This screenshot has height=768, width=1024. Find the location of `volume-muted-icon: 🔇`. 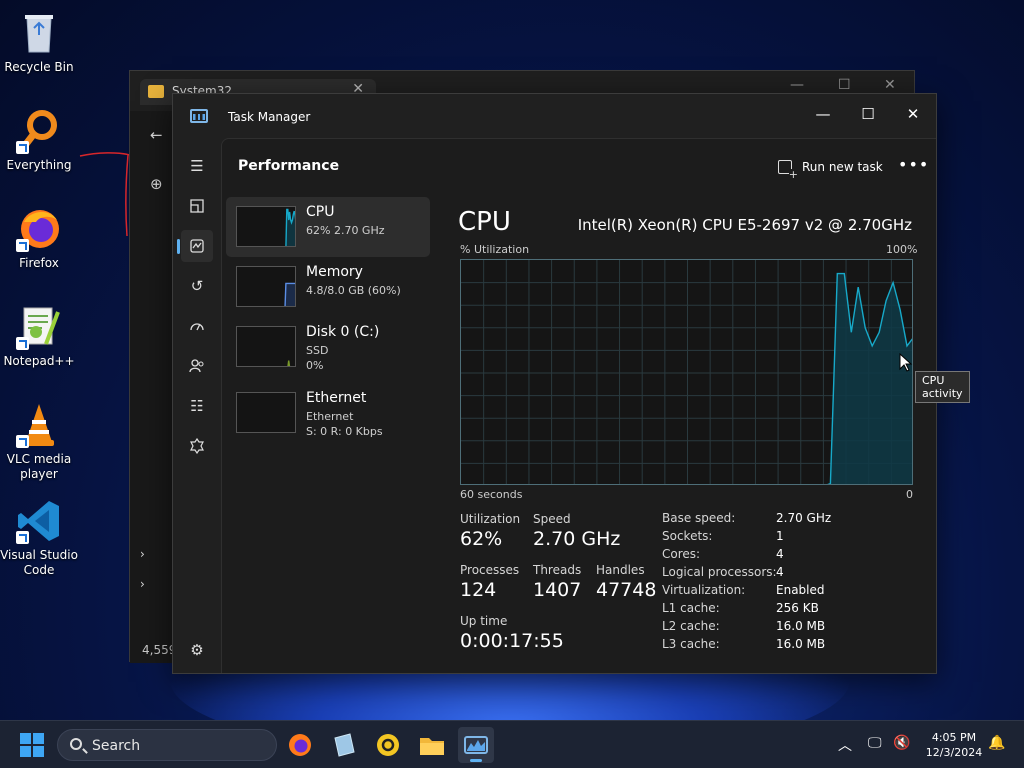

volume-muted-icon: 🔇 is located at coordinates (901, 743).